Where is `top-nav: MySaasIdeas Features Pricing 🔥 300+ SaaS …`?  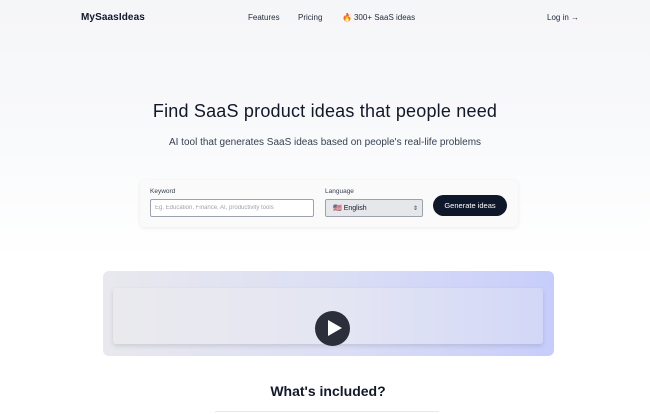
top-nav: MySaasIdeas Features Pricing 🔥 300+ SaaS … is located at coordinates (325, 18).